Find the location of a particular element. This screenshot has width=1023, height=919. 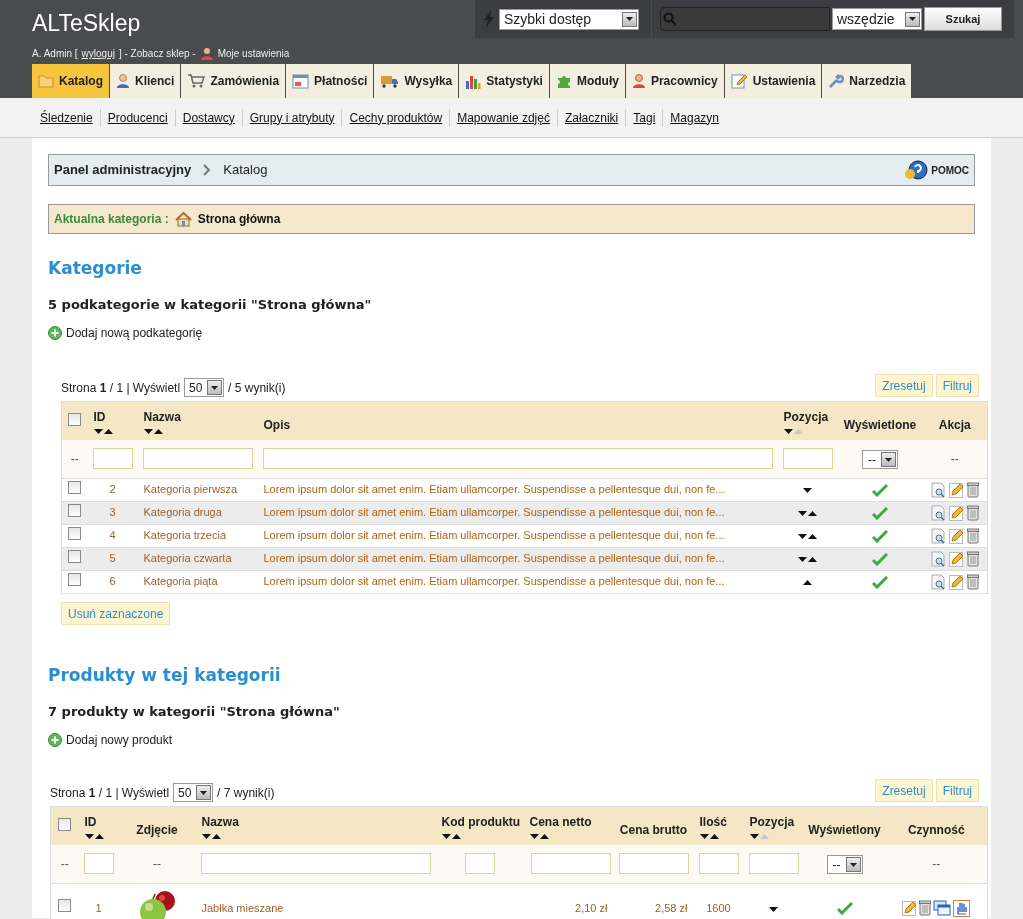

main-tab: Płatności is located at coordinates (330, 81).